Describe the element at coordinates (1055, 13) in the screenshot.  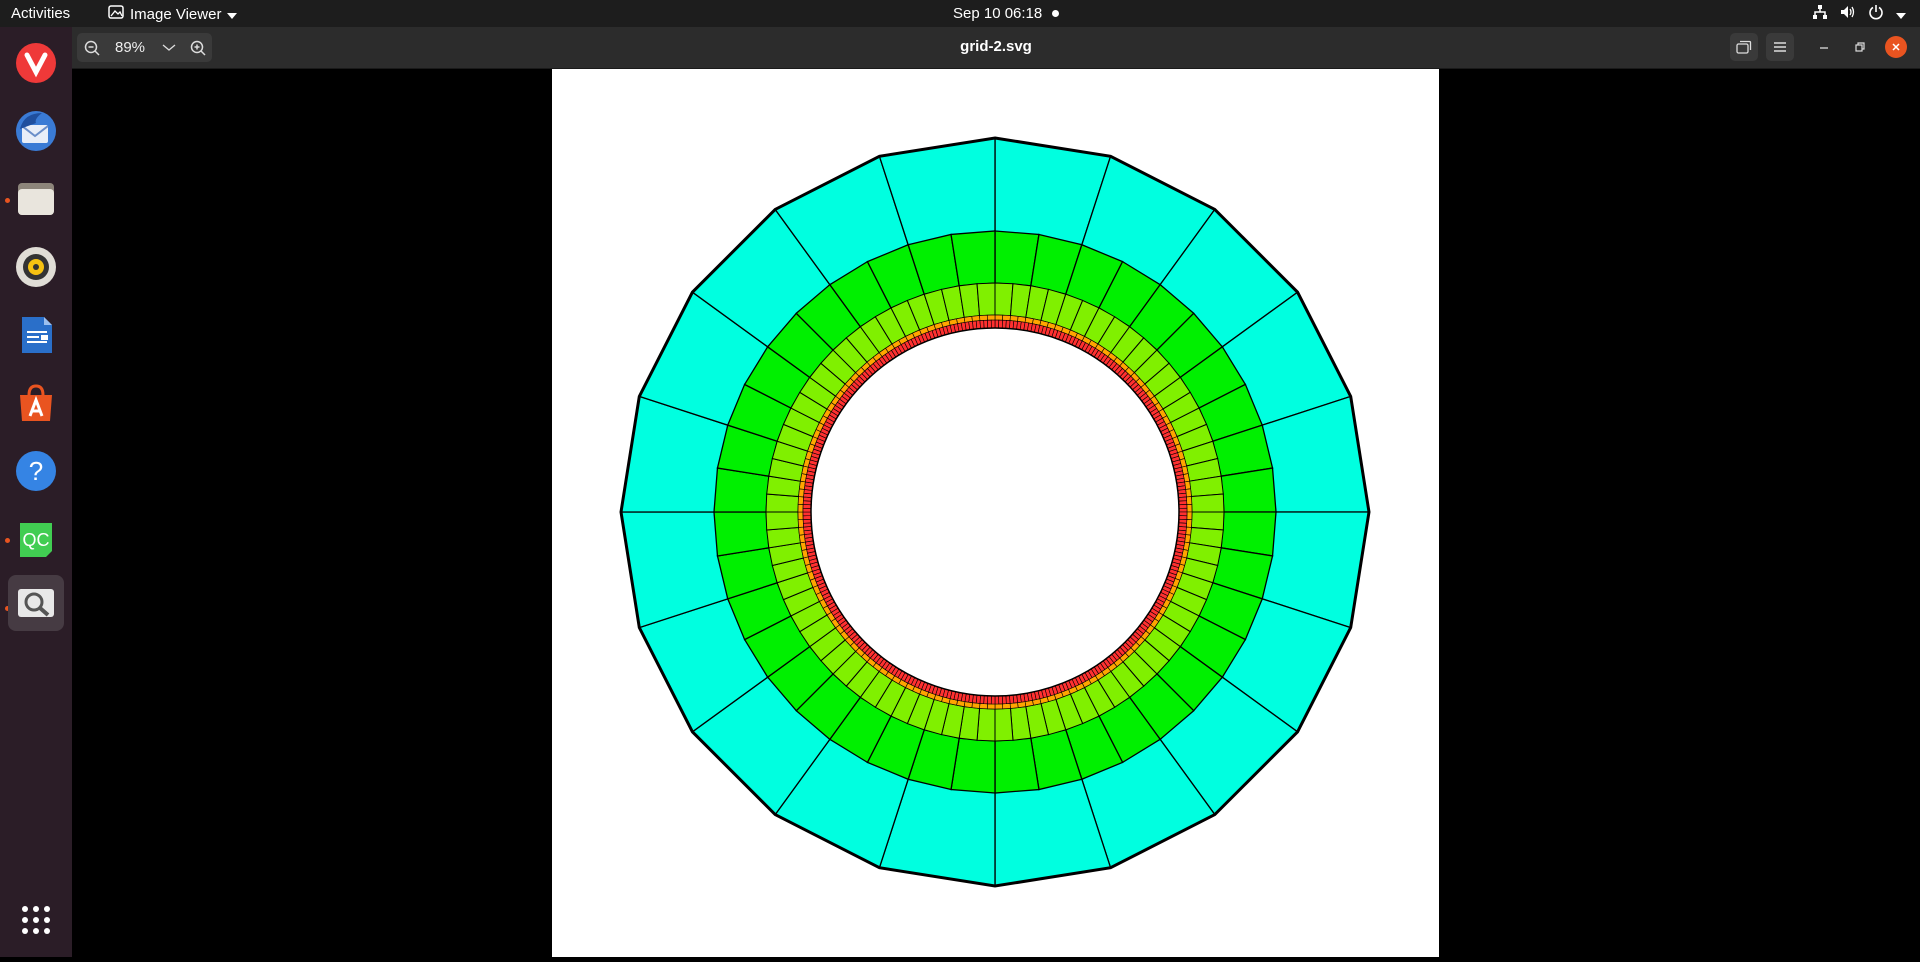
I see `notification-dot` at that location.